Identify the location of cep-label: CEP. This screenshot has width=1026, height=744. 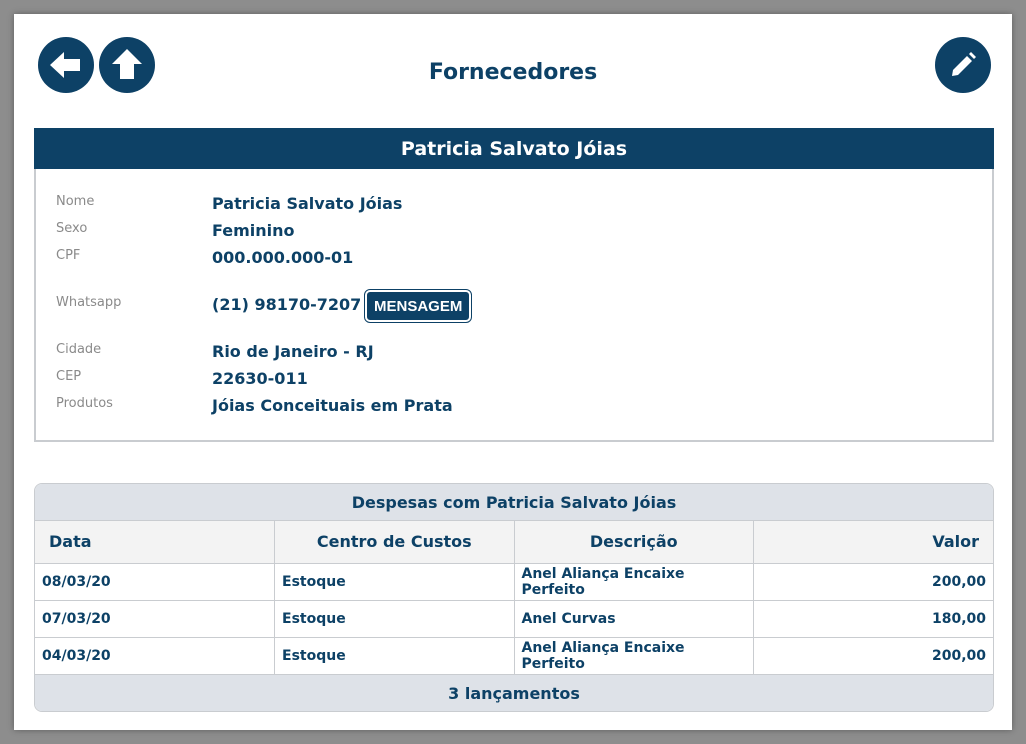
(69, 376).